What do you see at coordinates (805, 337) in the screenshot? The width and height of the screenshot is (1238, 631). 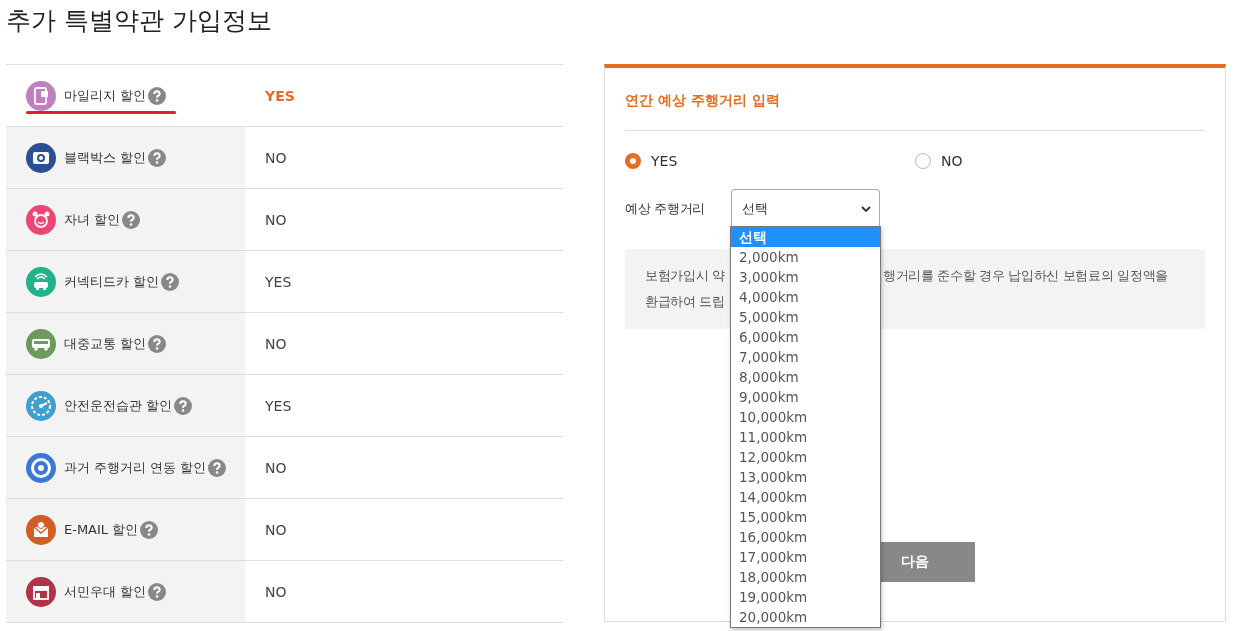 I see `dropdown-option: 6,000km` at bounding box center [805, 337].